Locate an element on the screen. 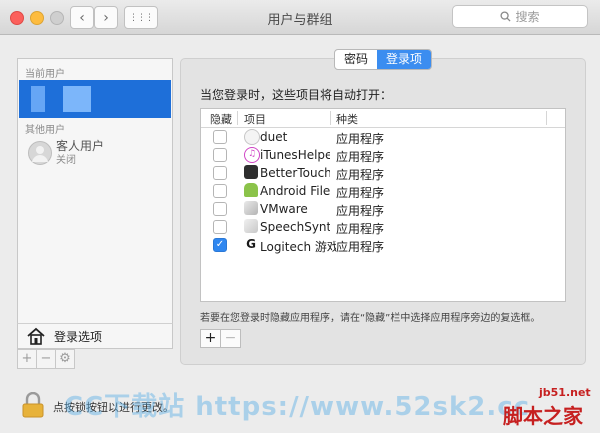 Image resolution: width=600 pixels, height=433 pixels. item-name: iTunesHelper is located at coordinates (295, 155).